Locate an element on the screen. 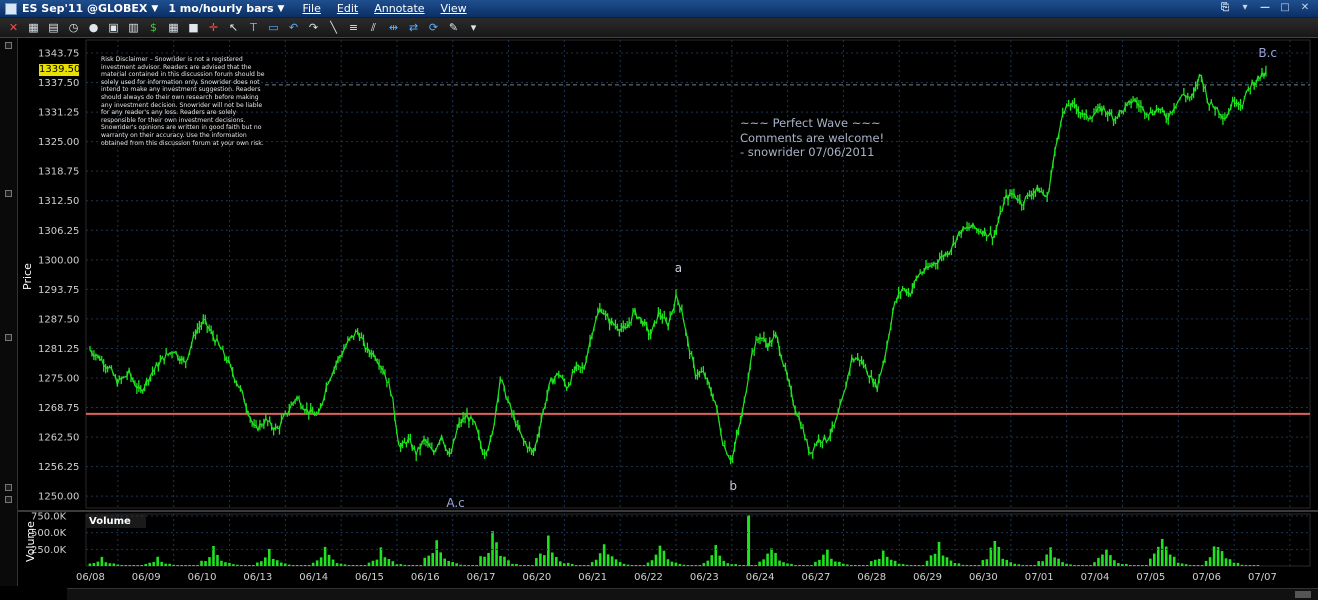 Image resolution: width=1318 pixels, height=600 pixels. last-price-badge: 1339.50 is located at coordinates (60, 70).